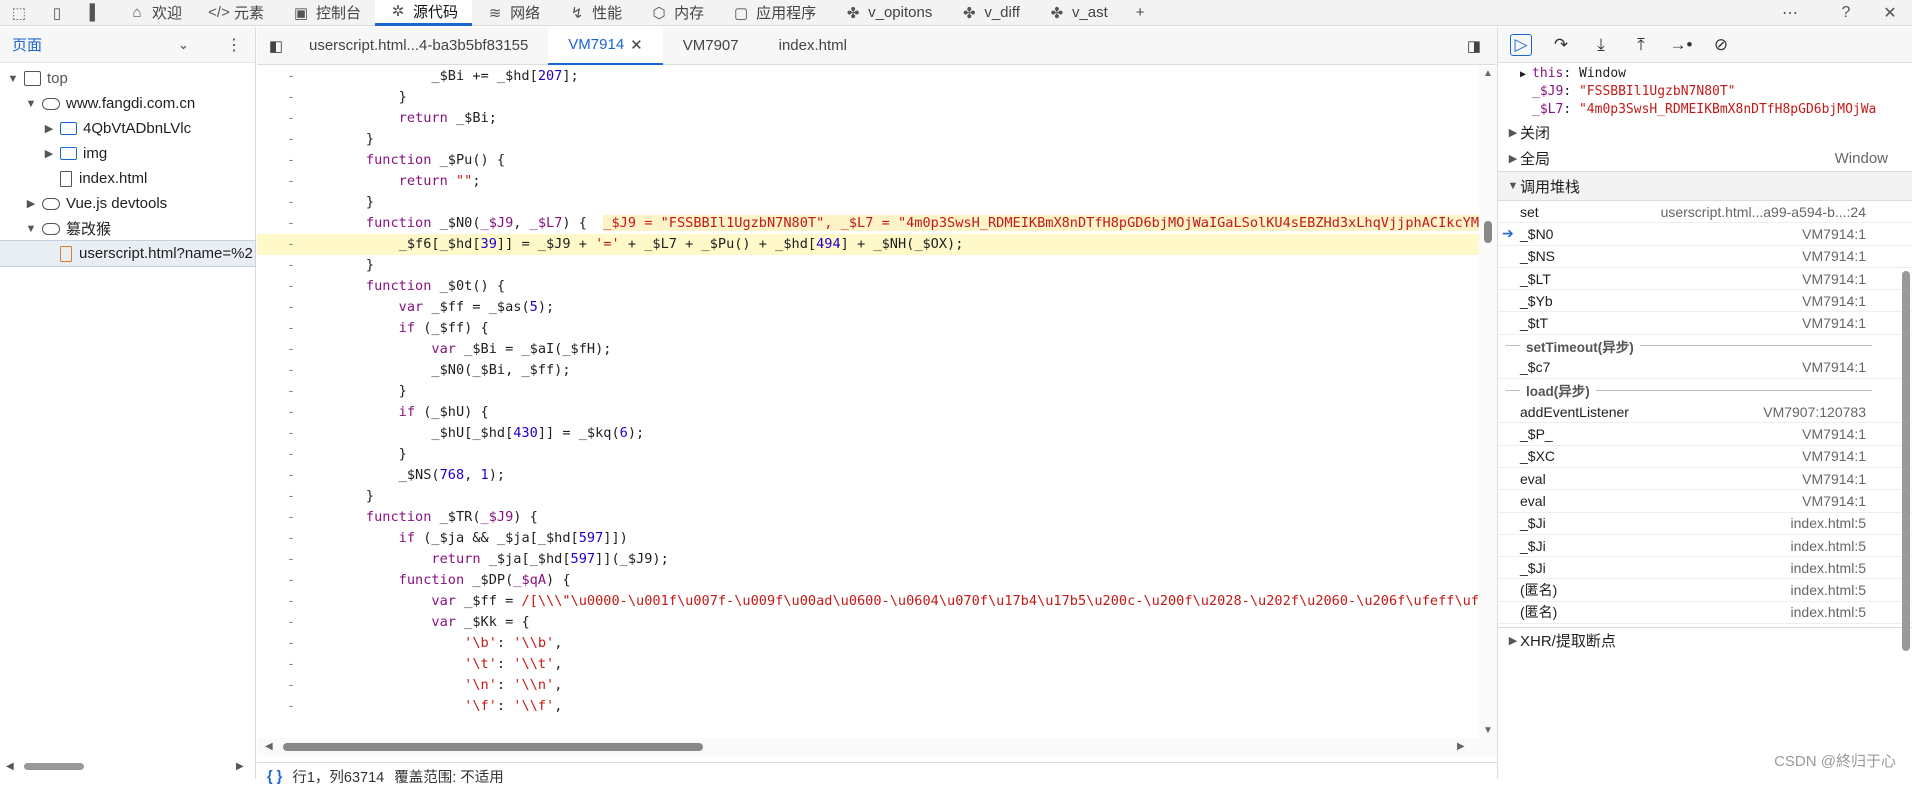 This screenshot has width=1912, height=790. Describe the element at coordinates (127, 78) in the screenshot. I see `tree-item: ▼ top` at that location.